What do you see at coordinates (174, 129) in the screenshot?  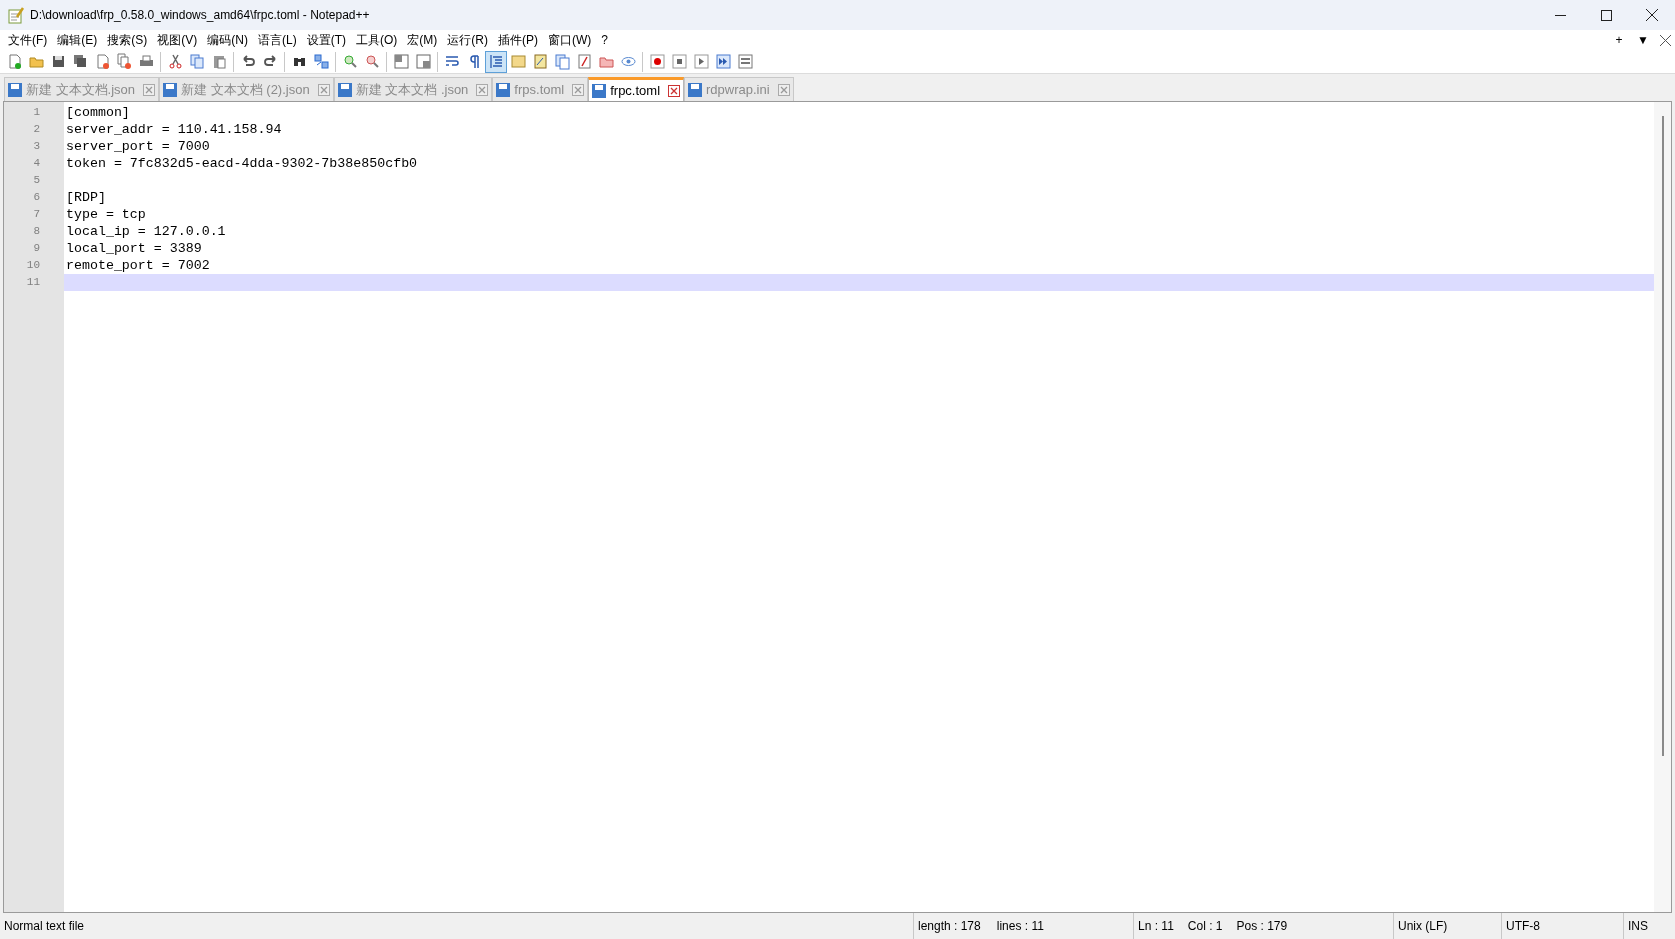 I see `code-line: server_addr = 110.41.158.94` at bounding box center [174, 129].